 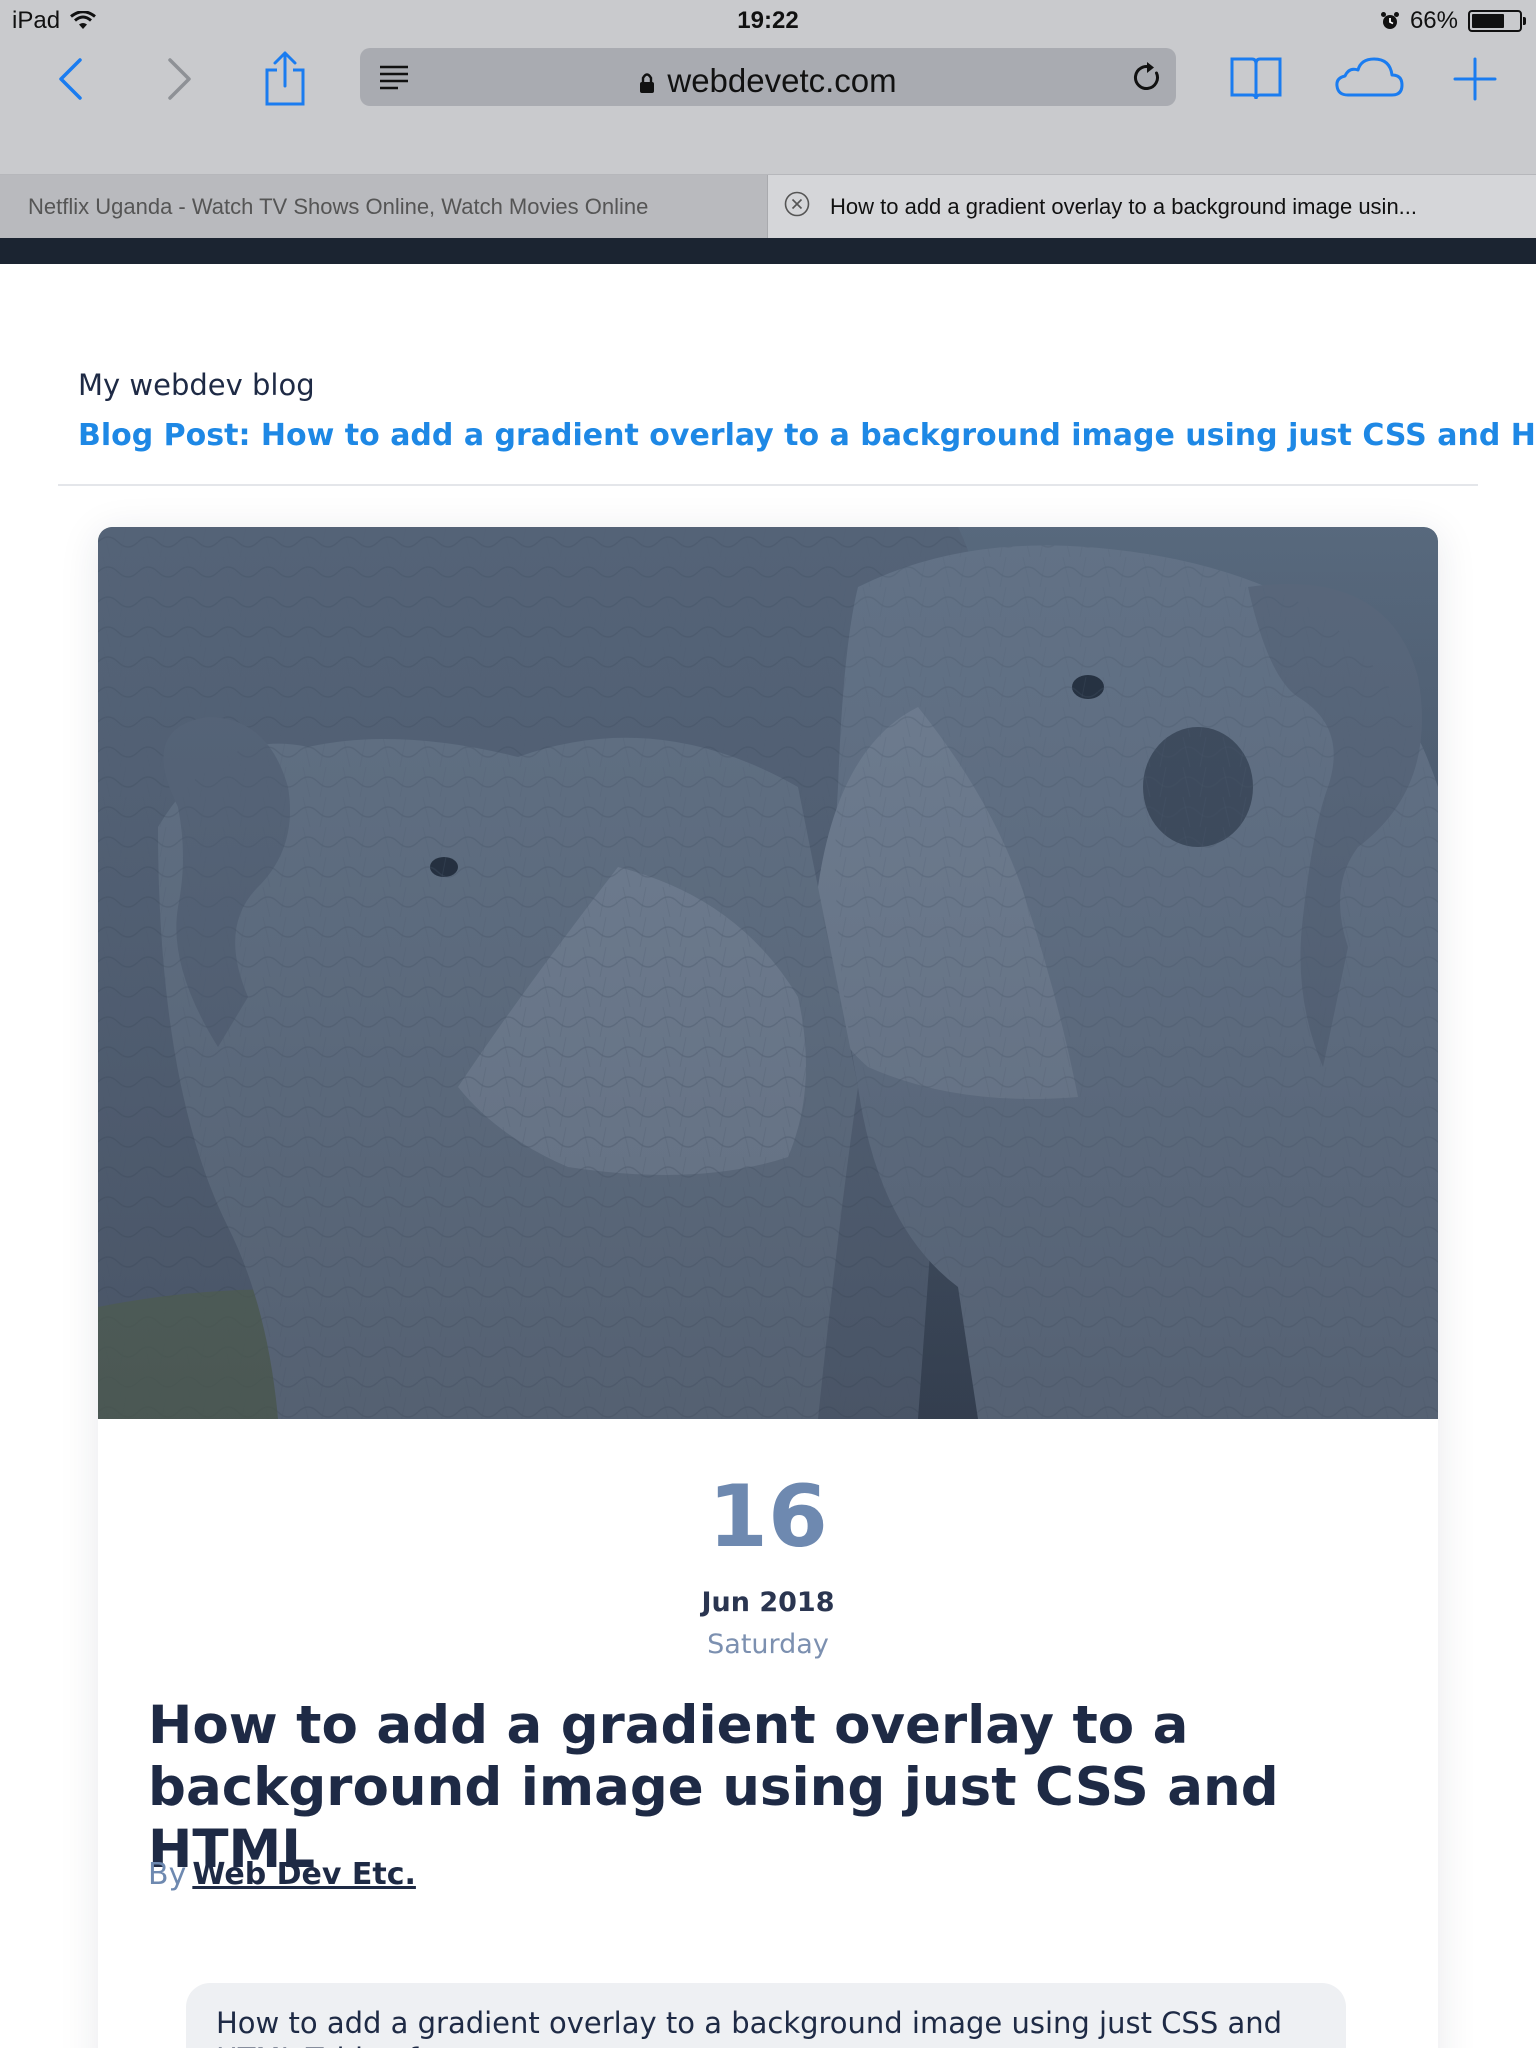 I want to click on tab-close-button, so click(x=797, y=207).